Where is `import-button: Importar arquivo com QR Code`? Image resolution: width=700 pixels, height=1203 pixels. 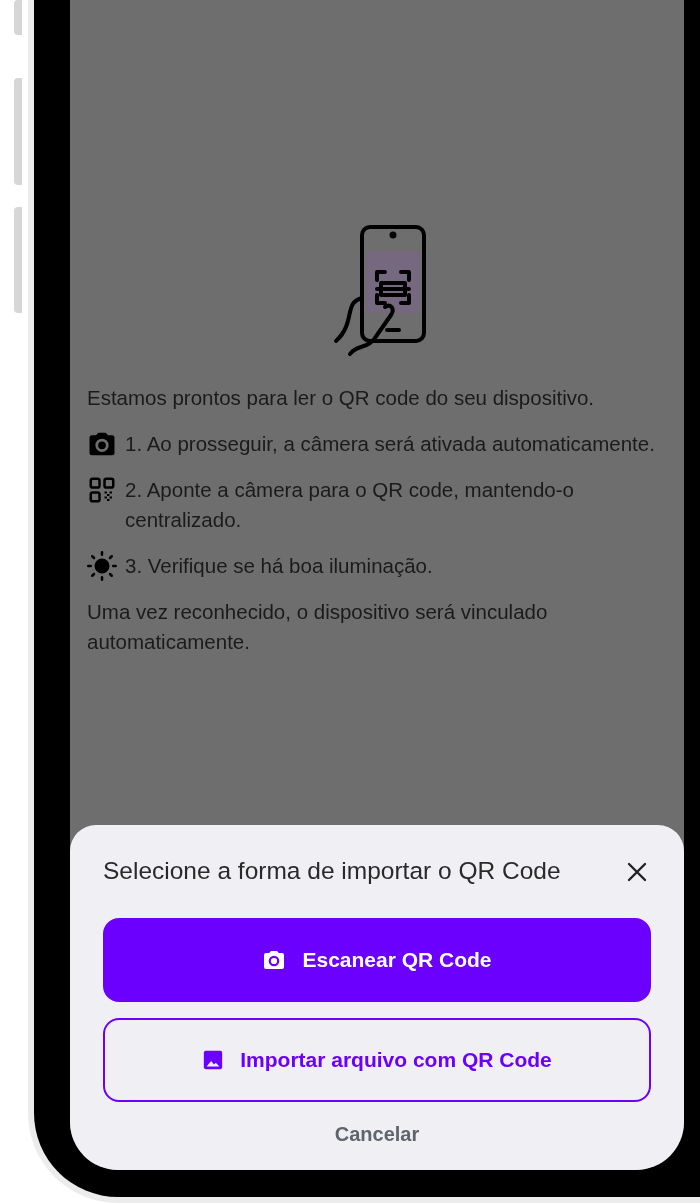
import-button: Importar arquivo com QR Code is located at coordinates (377, 1060).